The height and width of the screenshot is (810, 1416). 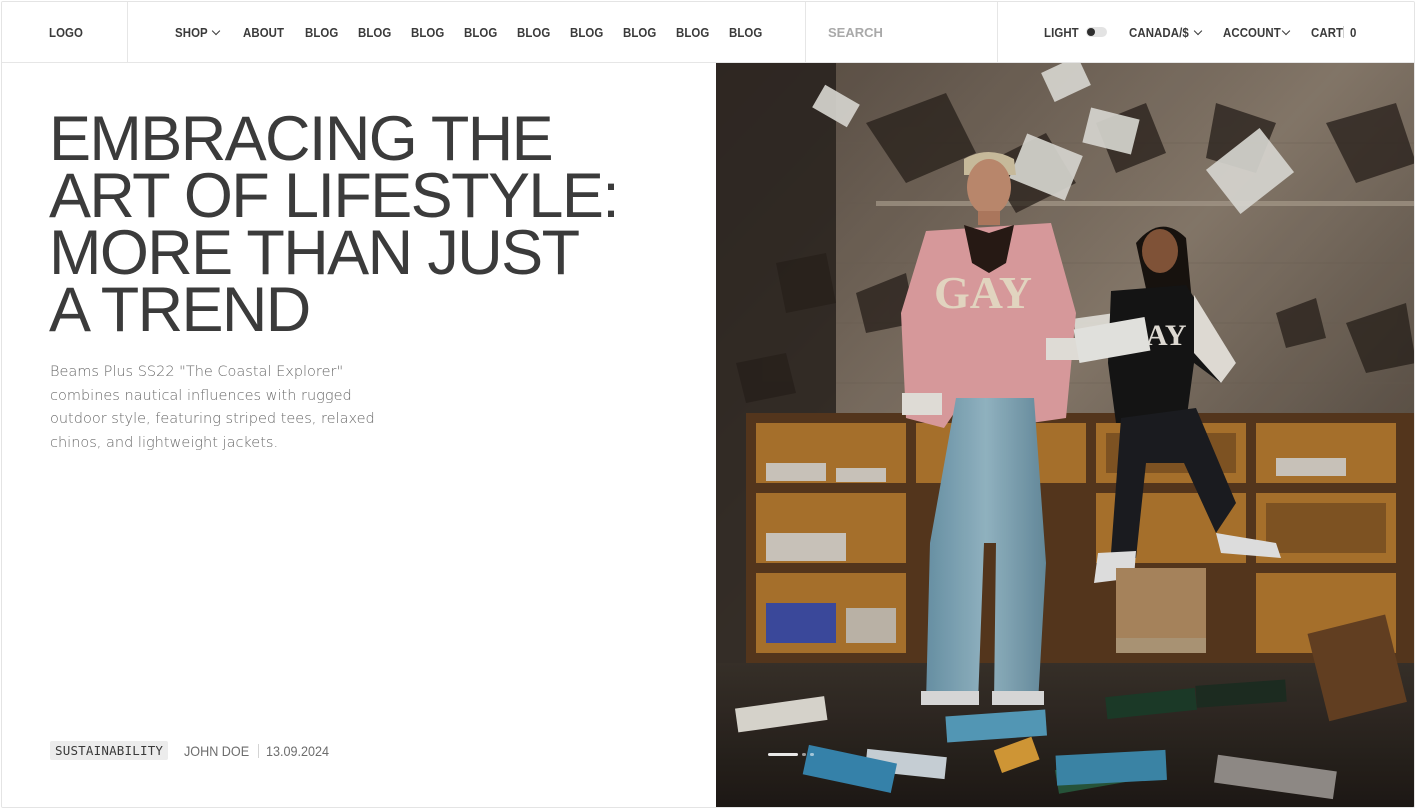 I want to click on nav-item-shop: SHOP, so click(x=198, y=32).